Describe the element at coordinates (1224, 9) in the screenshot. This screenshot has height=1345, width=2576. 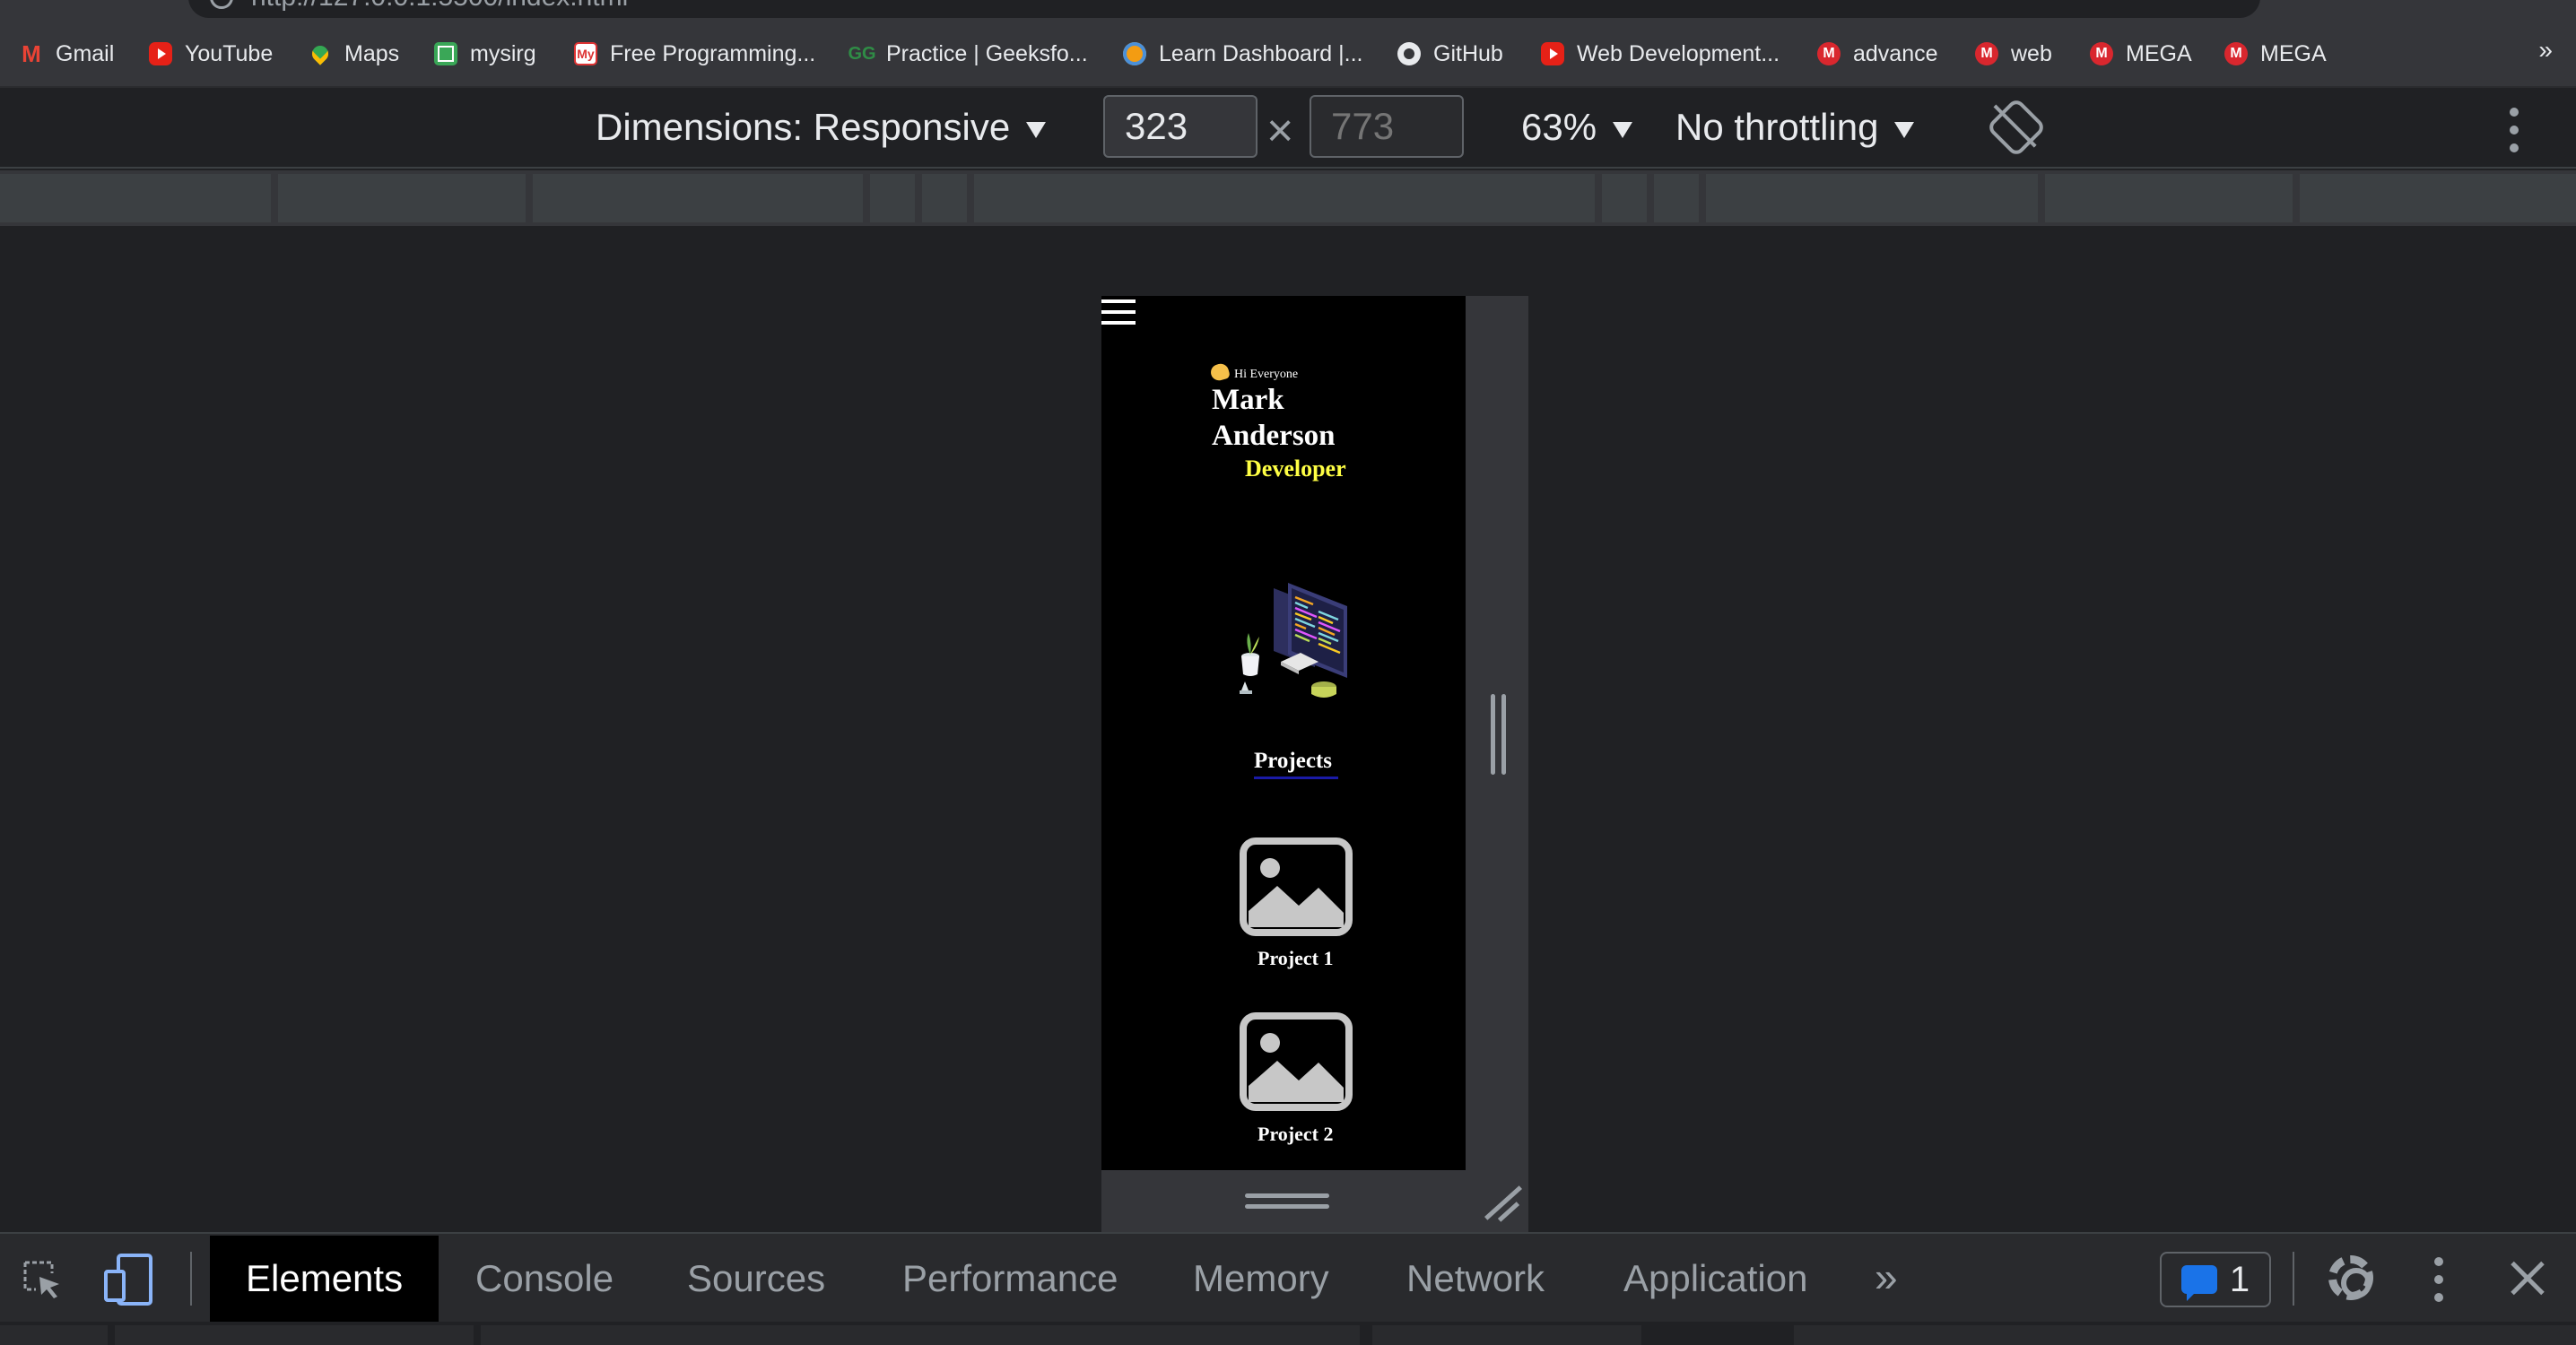
I see `address-bar: http://127.0.0.1:5500/index.html` at that location.